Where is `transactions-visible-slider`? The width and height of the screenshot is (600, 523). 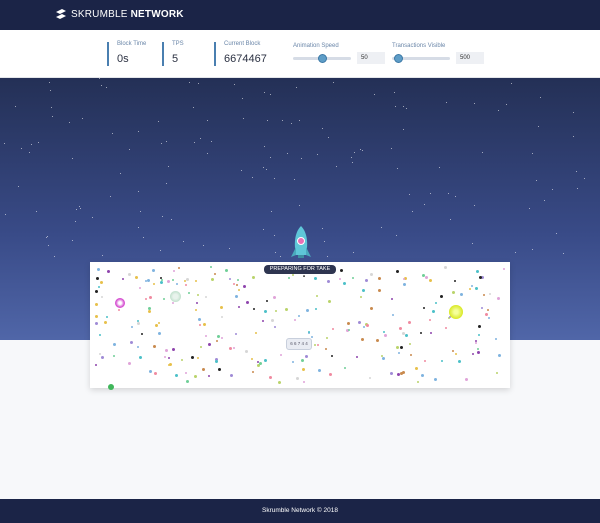
transactions-visible-slider is located at coordinates (421, 58).